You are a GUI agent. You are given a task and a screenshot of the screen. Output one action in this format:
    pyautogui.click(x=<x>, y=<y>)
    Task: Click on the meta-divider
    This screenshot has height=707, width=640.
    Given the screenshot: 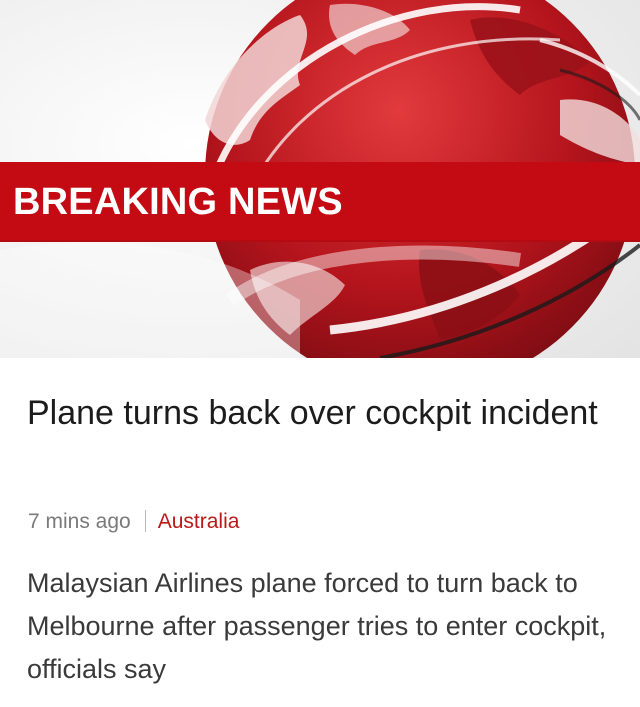 What is the action you would take?
    pyautogui.click(x=145, y=521)
    